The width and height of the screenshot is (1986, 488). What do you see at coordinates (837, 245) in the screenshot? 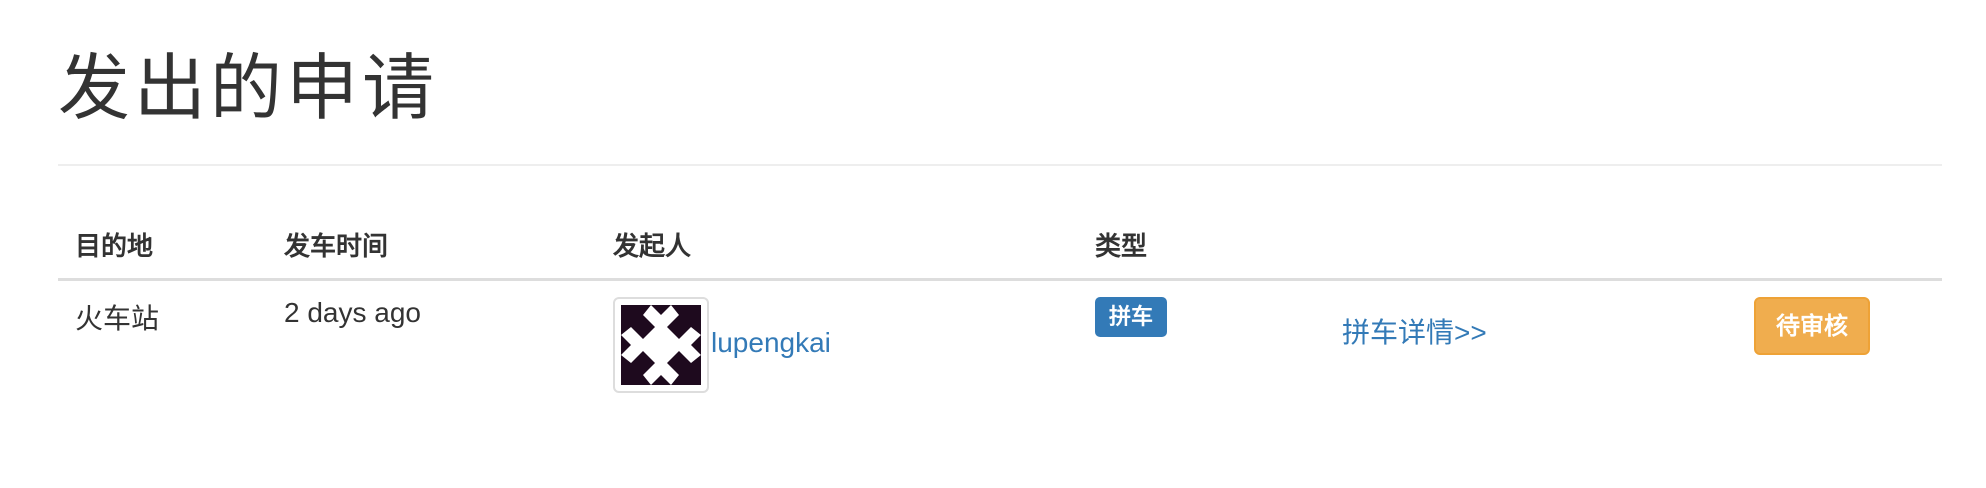
I see `column-header-initiator: 发起人` at bounding box center [837, 245].